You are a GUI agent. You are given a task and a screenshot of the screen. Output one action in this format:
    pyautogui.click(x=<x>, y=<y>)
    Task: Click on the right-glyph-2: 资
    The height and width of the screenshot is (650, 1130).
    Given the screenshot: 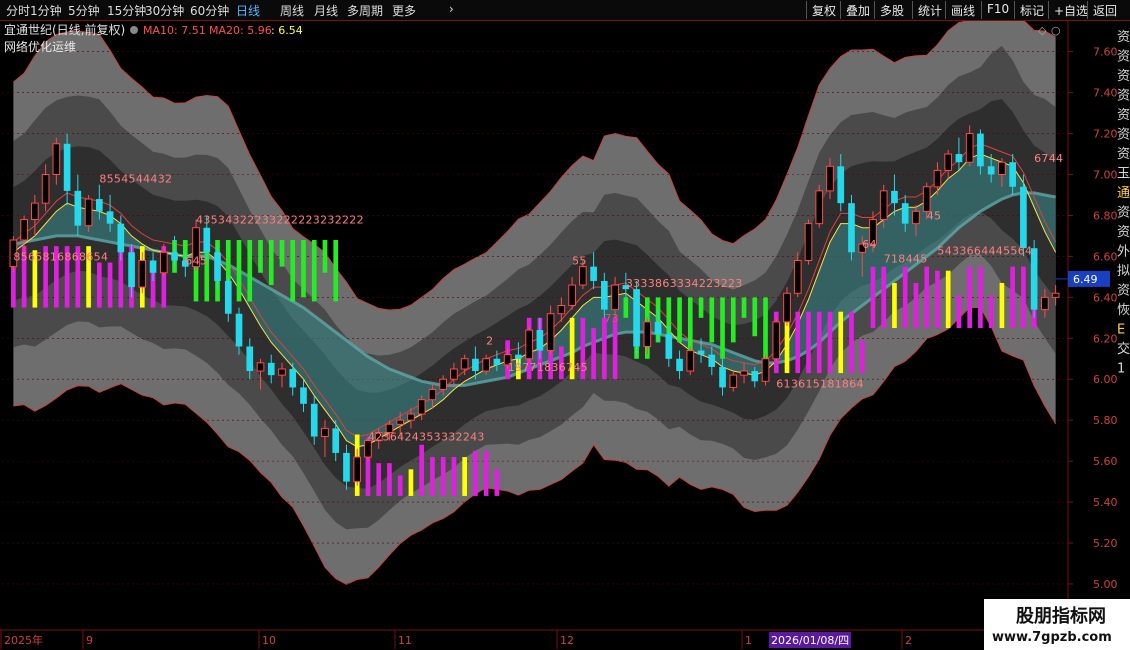 What is the action you would take?
    pyautogui.click(x=1123, y=76)
    